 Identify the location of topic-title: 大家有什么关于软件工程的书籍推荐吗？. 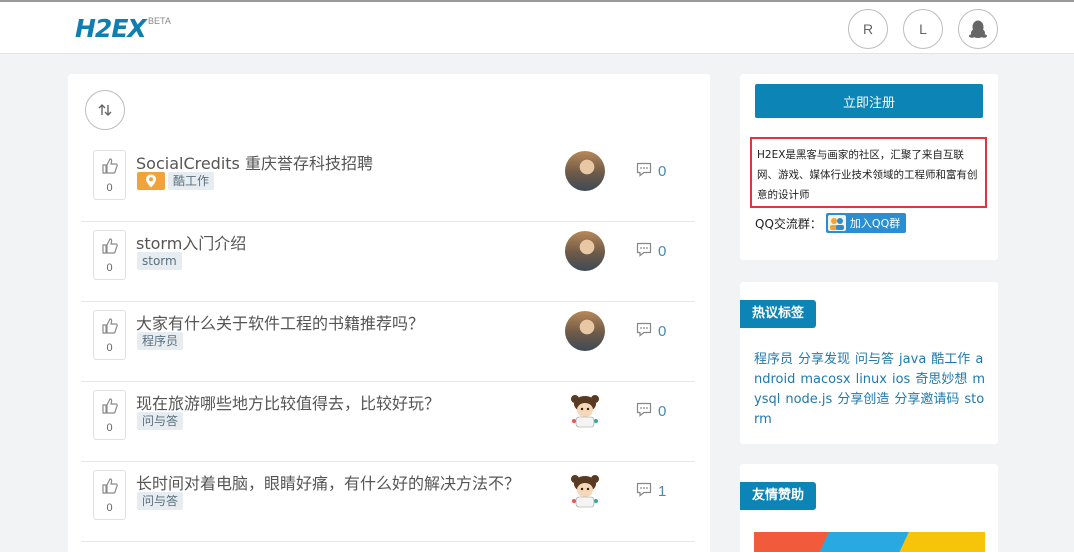
(280, 322).